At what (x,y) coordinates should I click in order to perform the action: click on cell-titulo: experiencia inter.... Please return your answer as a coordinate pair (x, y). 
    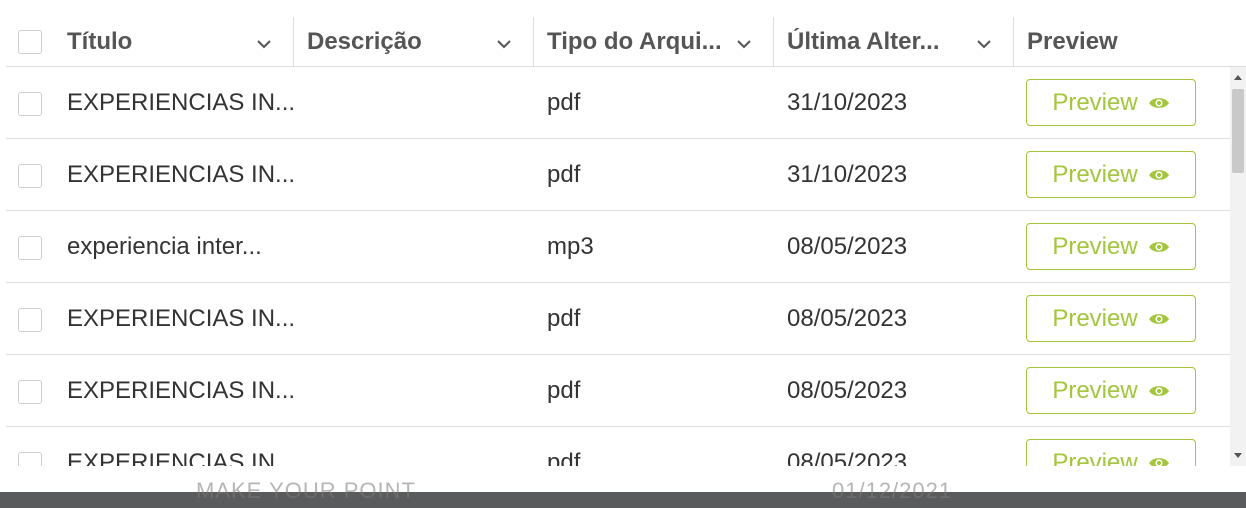
    Looking at the image, I should click on (164, 246).